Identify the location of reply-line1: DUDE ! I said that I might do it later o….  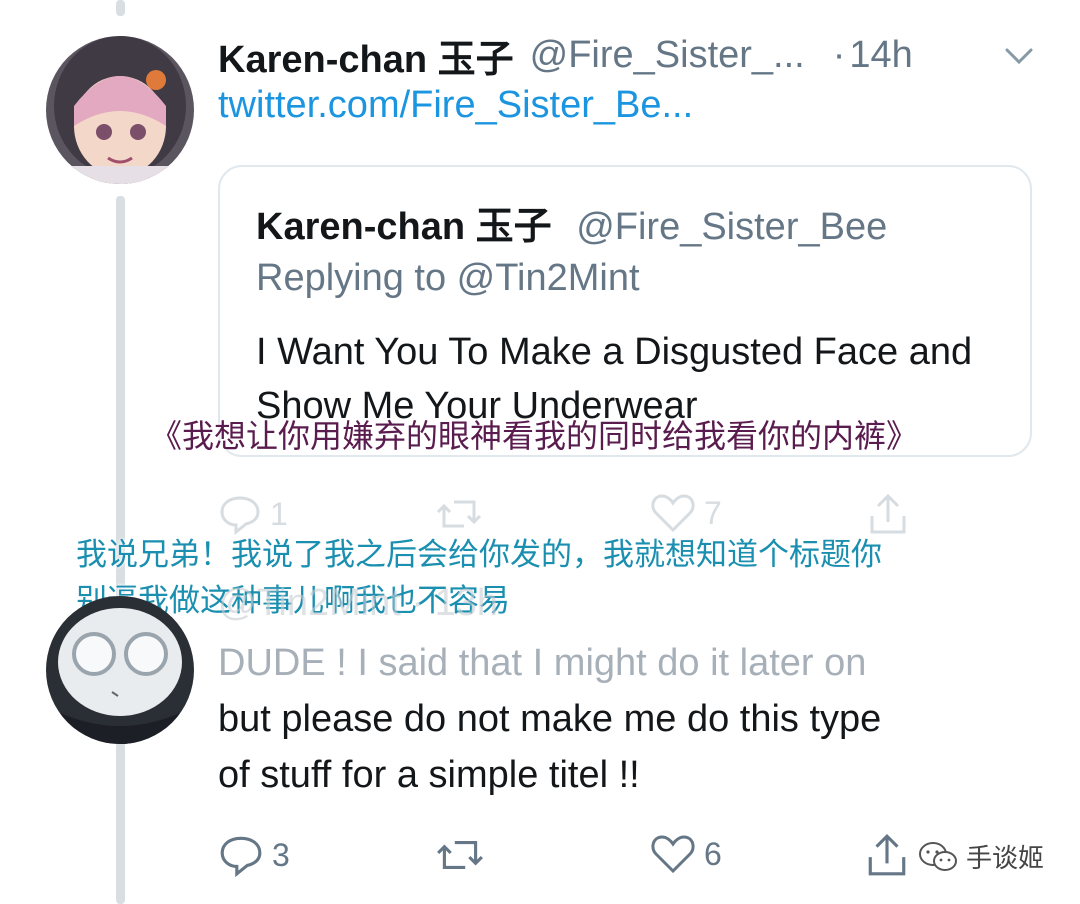
(542, 663).